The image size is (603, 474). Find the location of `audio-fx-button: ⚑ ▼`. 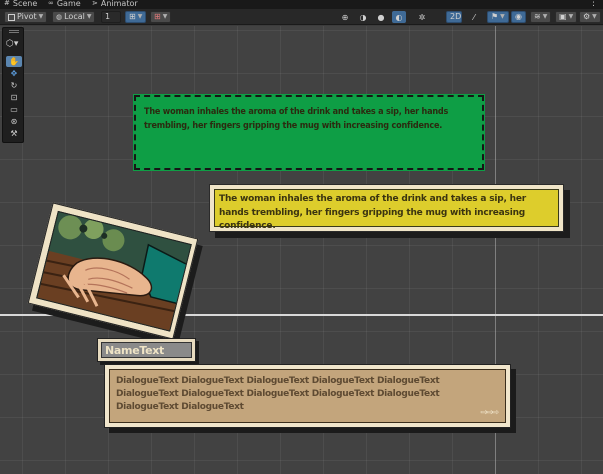

audio-fx-button: ⚑ ▼ is located at coordinates (498, 17).